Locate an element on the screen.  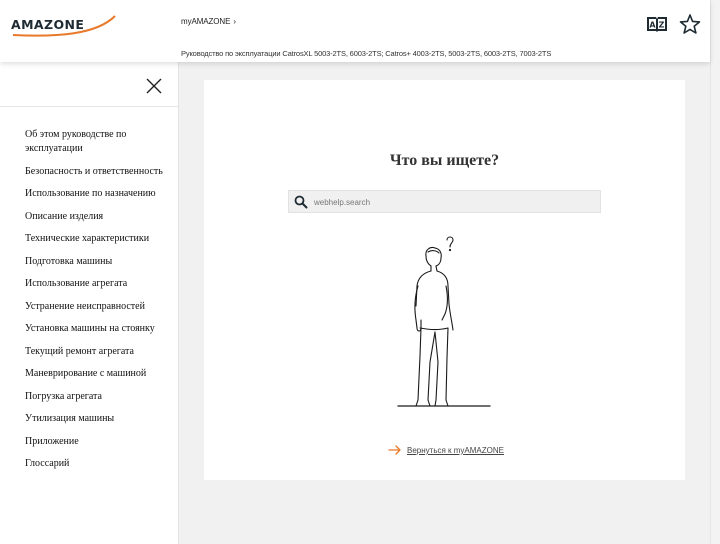
language-icon: A Z is located at coordinates (657, 24).